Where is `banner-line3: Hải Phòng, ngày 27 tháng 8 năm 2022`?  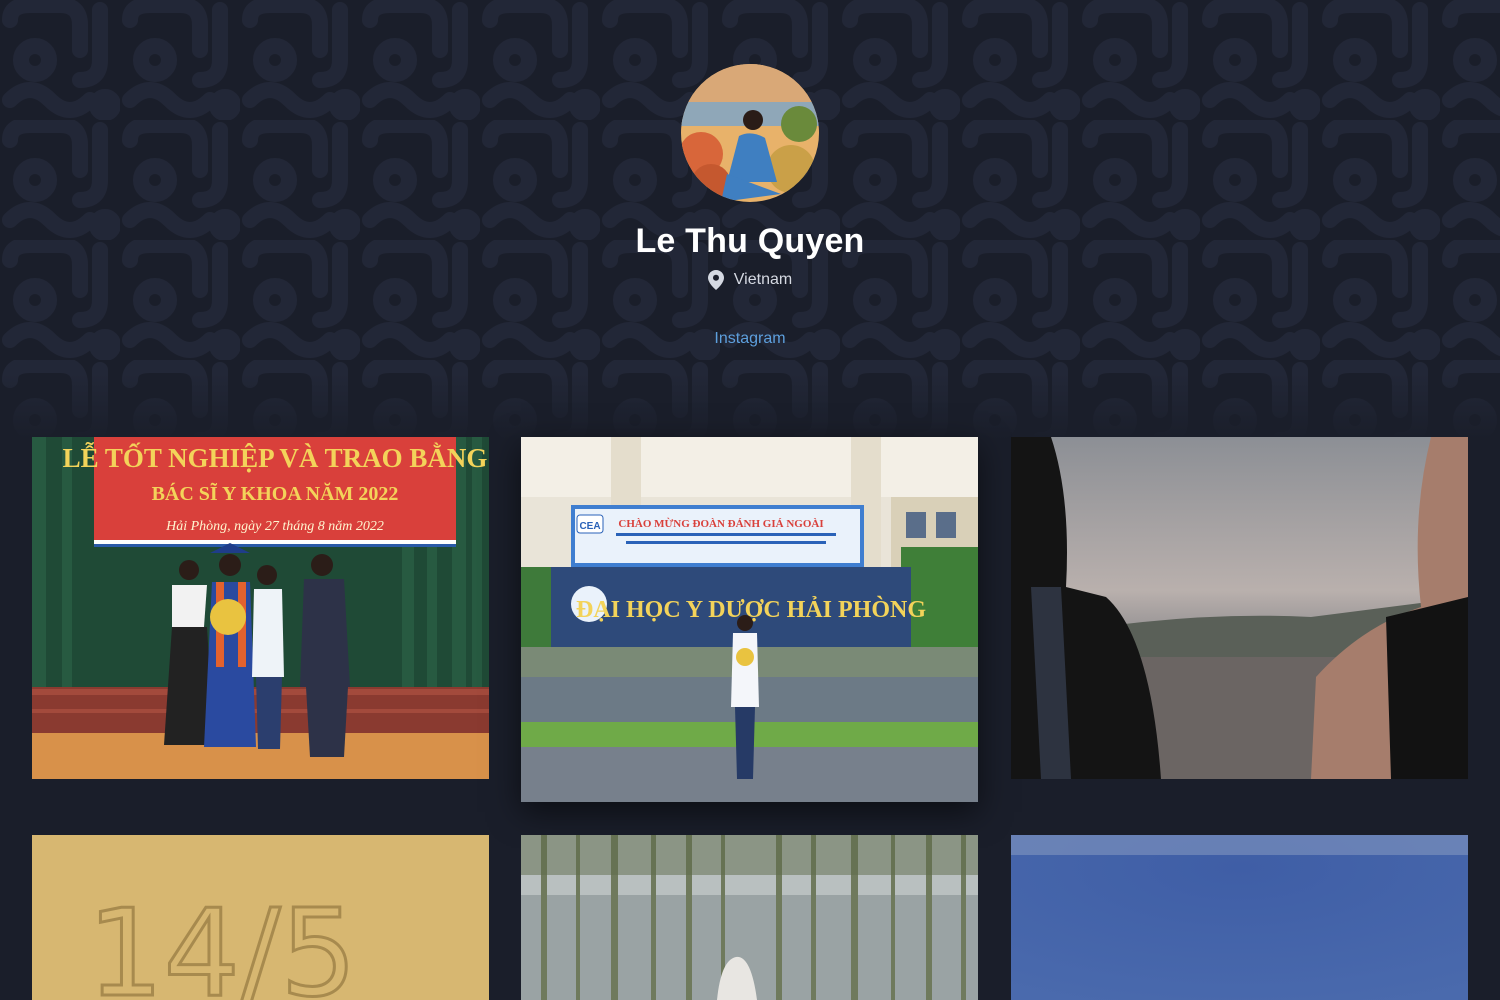
banner-line3: Hải Phòng, ngày 27 tháng 8 năm 2022 is located at coordinates (274, 526).